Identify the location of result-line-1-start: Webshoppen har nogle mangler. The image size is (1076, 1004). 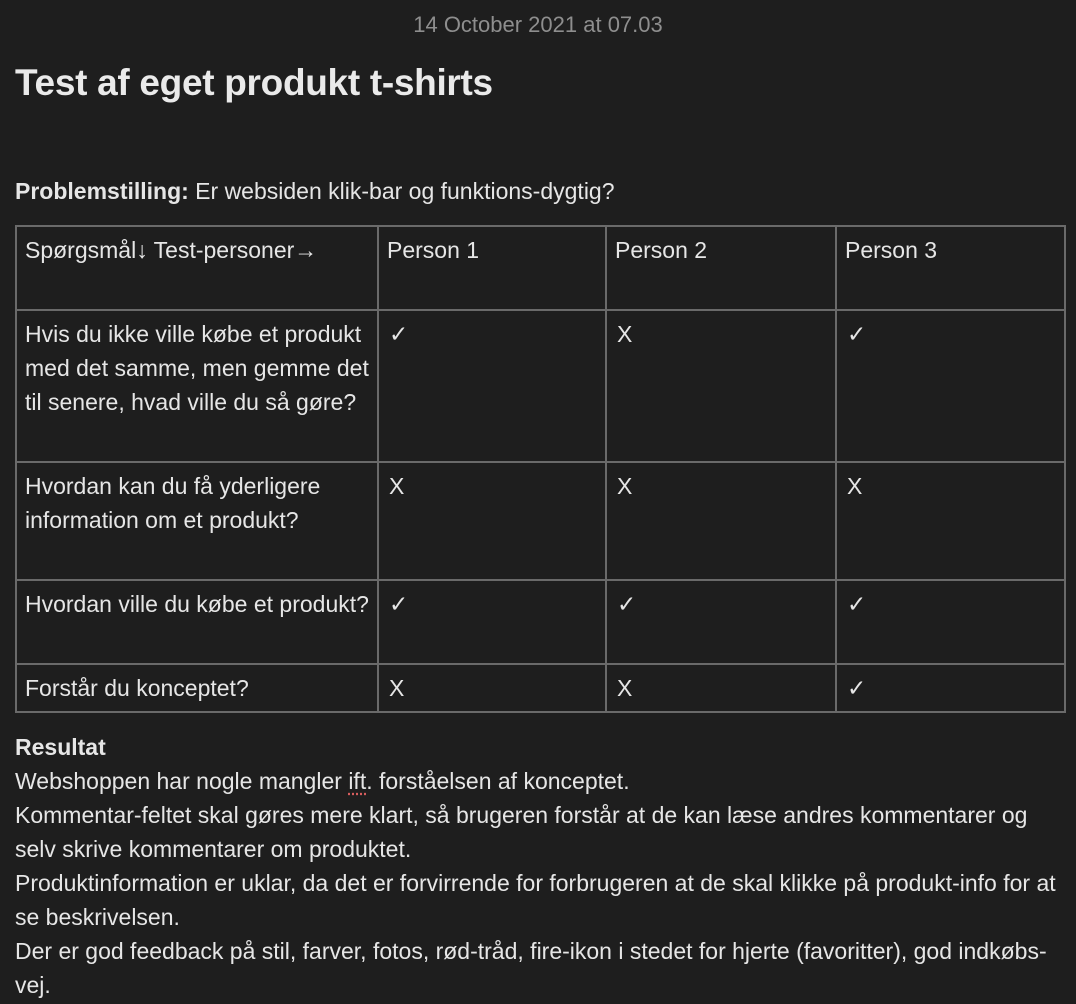
(182, 781).